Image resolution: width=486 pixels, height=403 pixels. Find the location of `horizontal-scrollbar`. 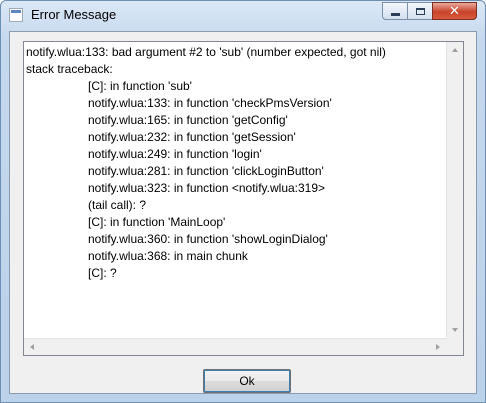

horizontal-scrollbar is located at coordinates (235, 346).